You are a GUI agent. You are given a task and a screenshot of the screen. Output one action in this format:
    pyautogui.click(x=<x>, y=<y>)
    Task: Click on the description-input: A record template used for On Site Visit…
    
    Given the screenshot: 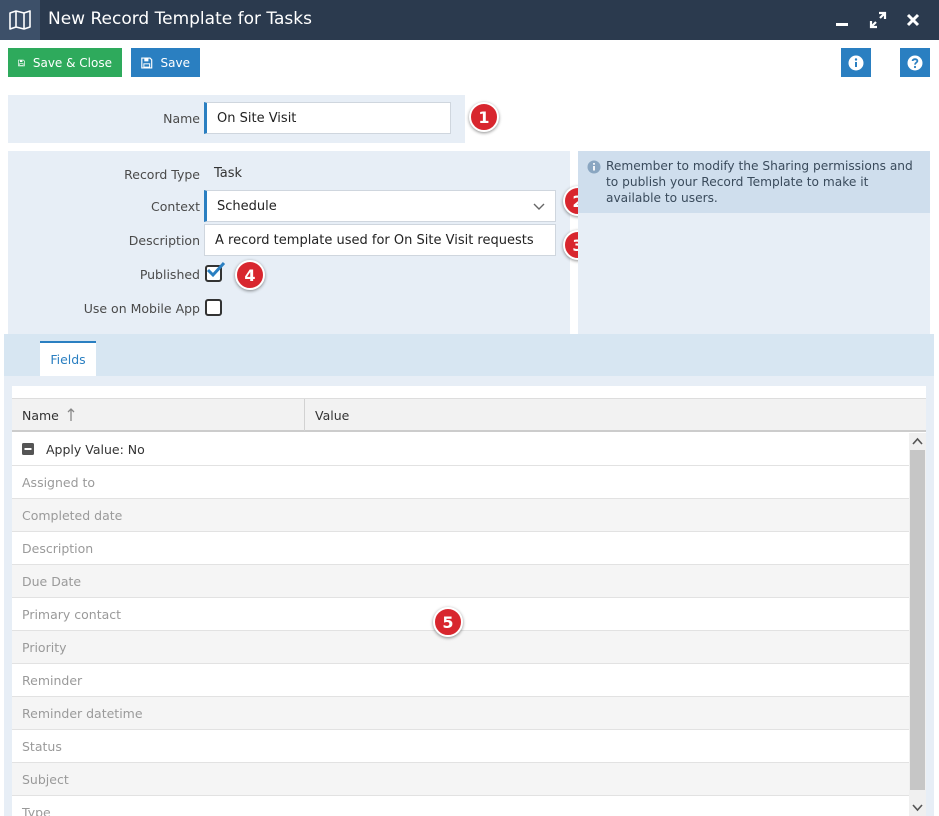 What is the action you would take?
    pyautogui.click(x=380, y=240)
    